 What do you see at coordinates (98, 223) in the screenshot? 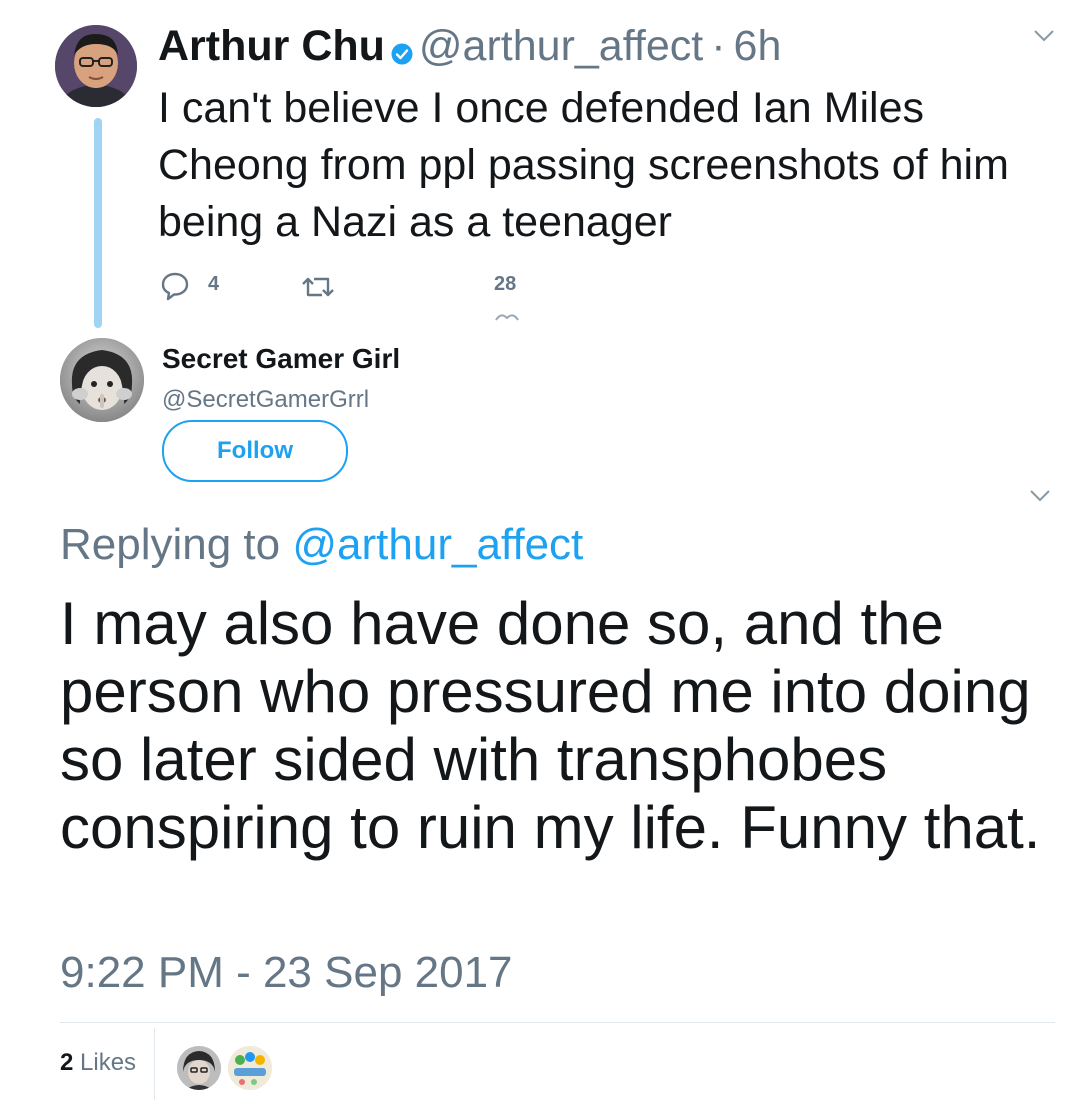
I see `thread-connector-line` at bounding box center [98, 223].